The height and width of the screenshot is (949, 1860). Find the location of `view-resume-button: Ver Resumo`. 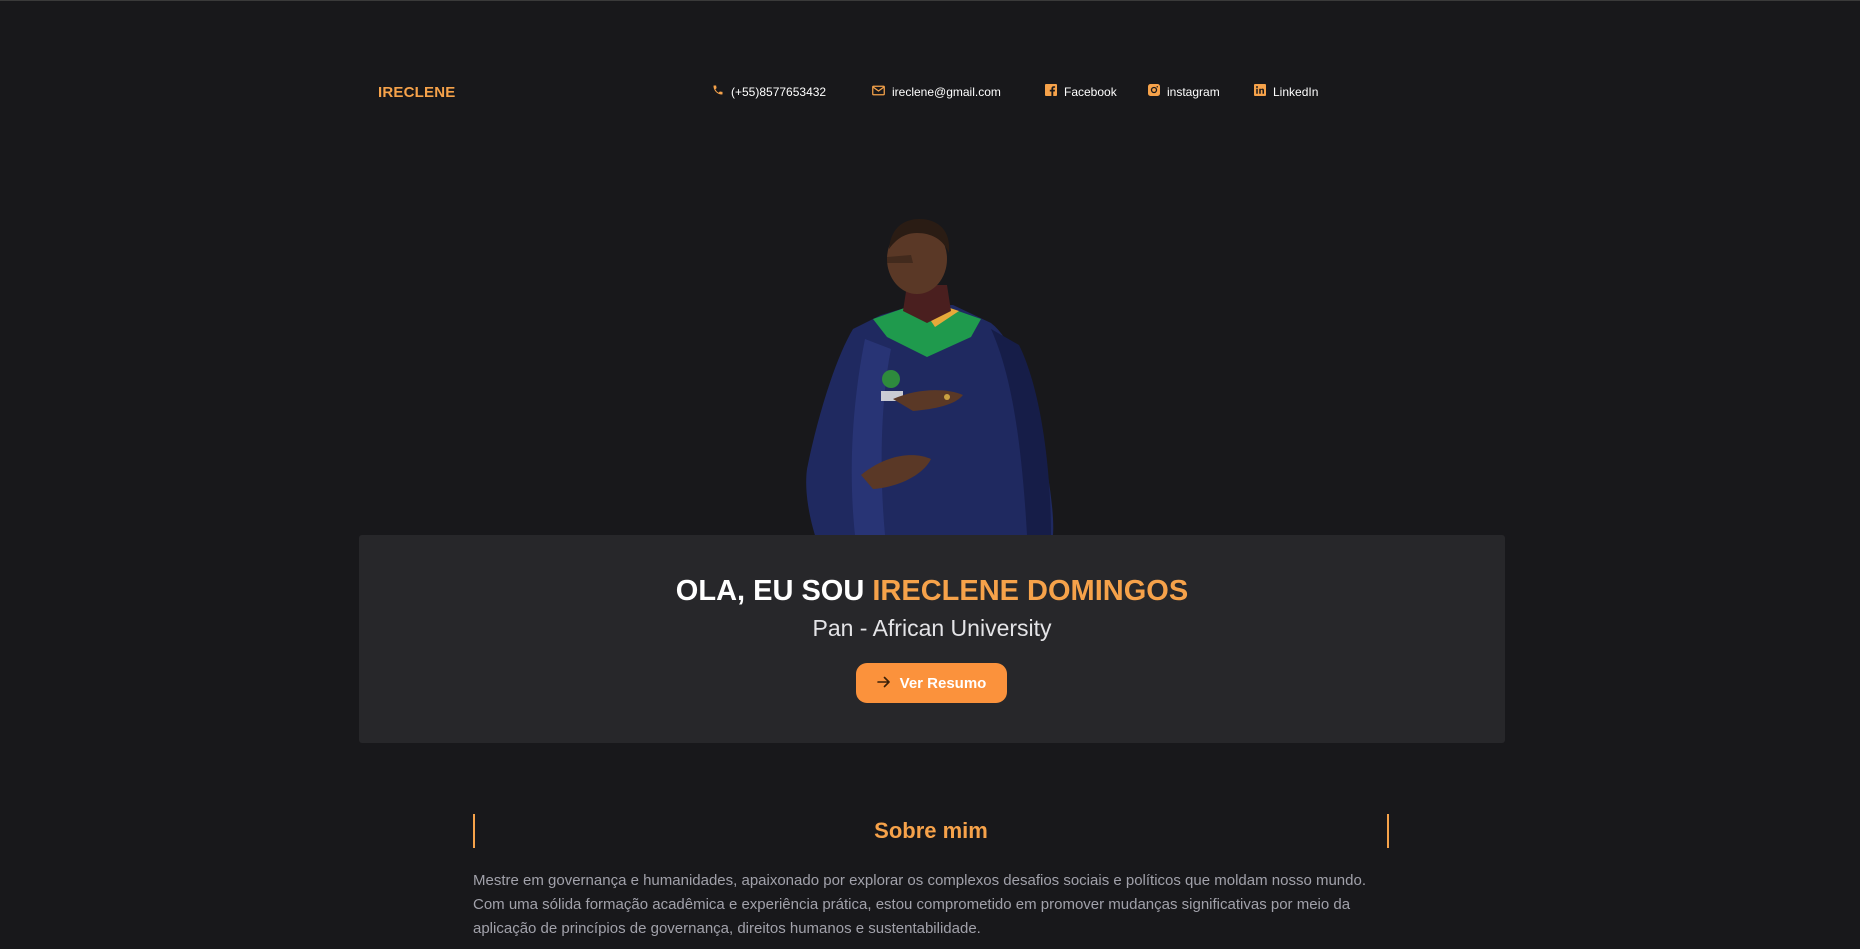

view-resume-button: Ver Resumo is located at coordinates (931, 683).